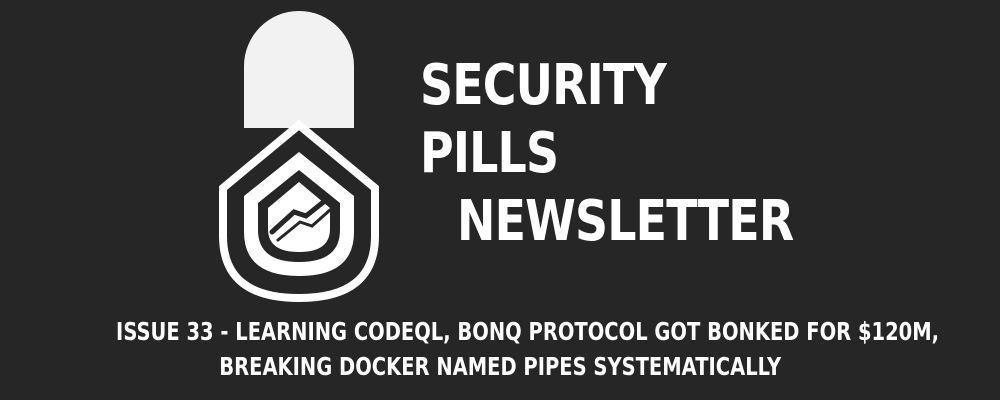 Image resolution: width=1000 pixels, height=400 pixels. I want to click on title-line-newsletter: NEWSLETTER, so click(625, 221).